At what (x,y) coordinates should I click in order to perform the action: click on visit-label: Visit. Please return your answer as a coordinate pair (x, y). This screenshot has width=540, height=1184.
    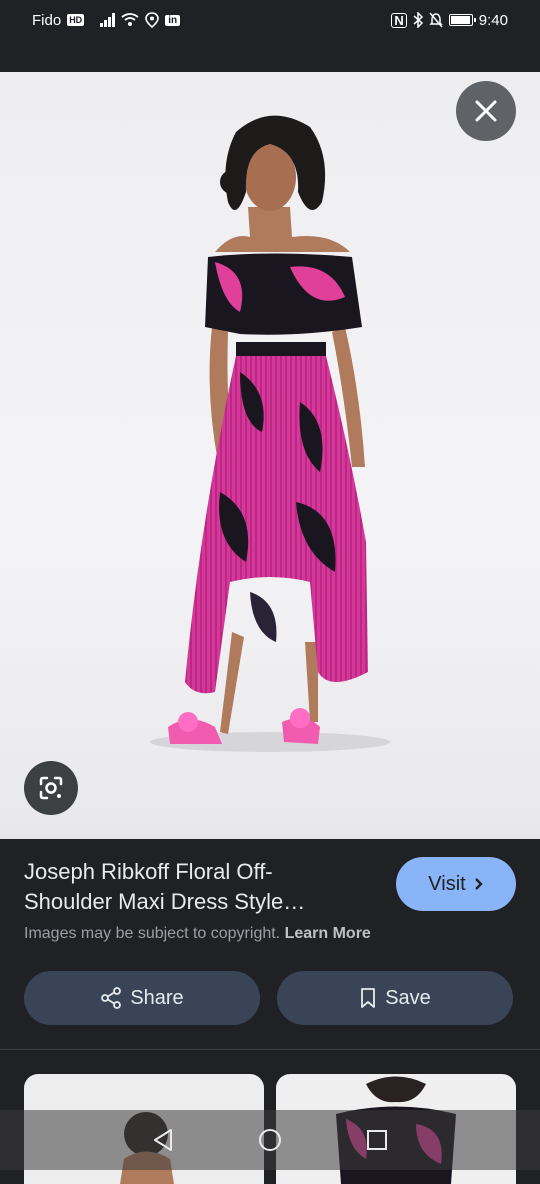
    Looking at the image, I should click on (447, 883).